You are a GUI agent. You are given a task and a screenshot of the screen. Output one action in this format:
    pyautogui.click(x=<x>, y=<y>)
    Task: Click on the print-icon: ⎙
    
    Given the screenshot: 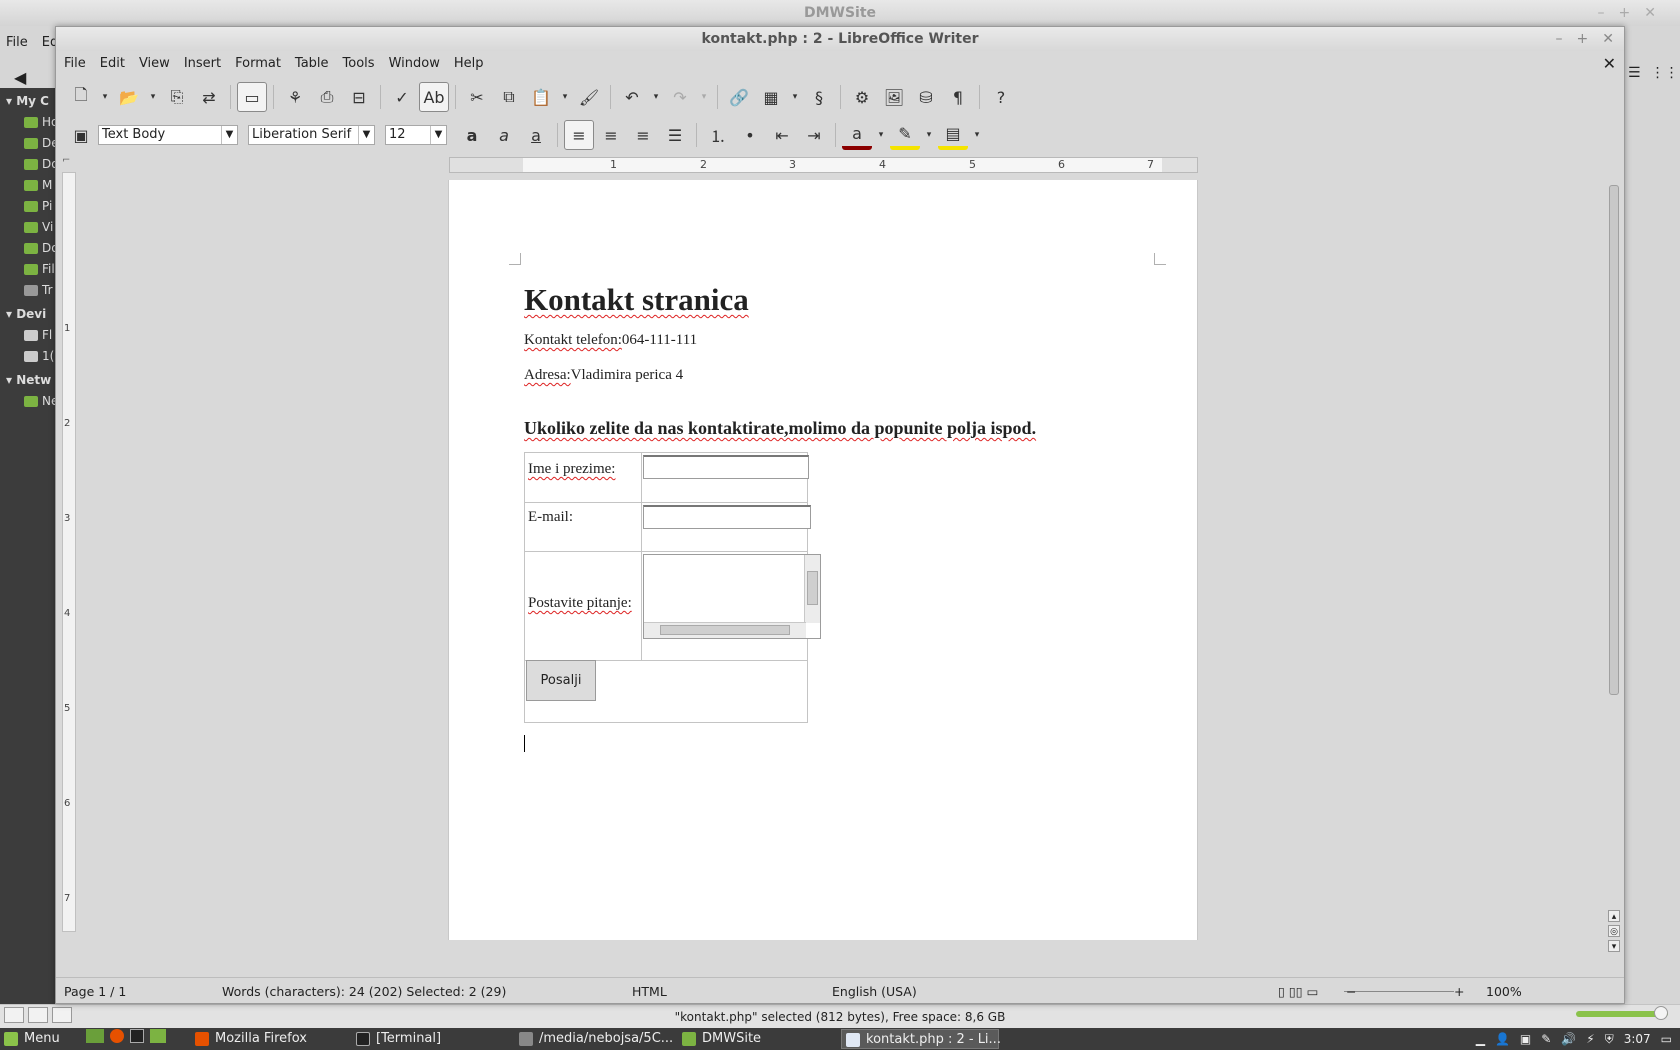 What is the action you would take?
    pyautogui.click(x=327, y=97)
    